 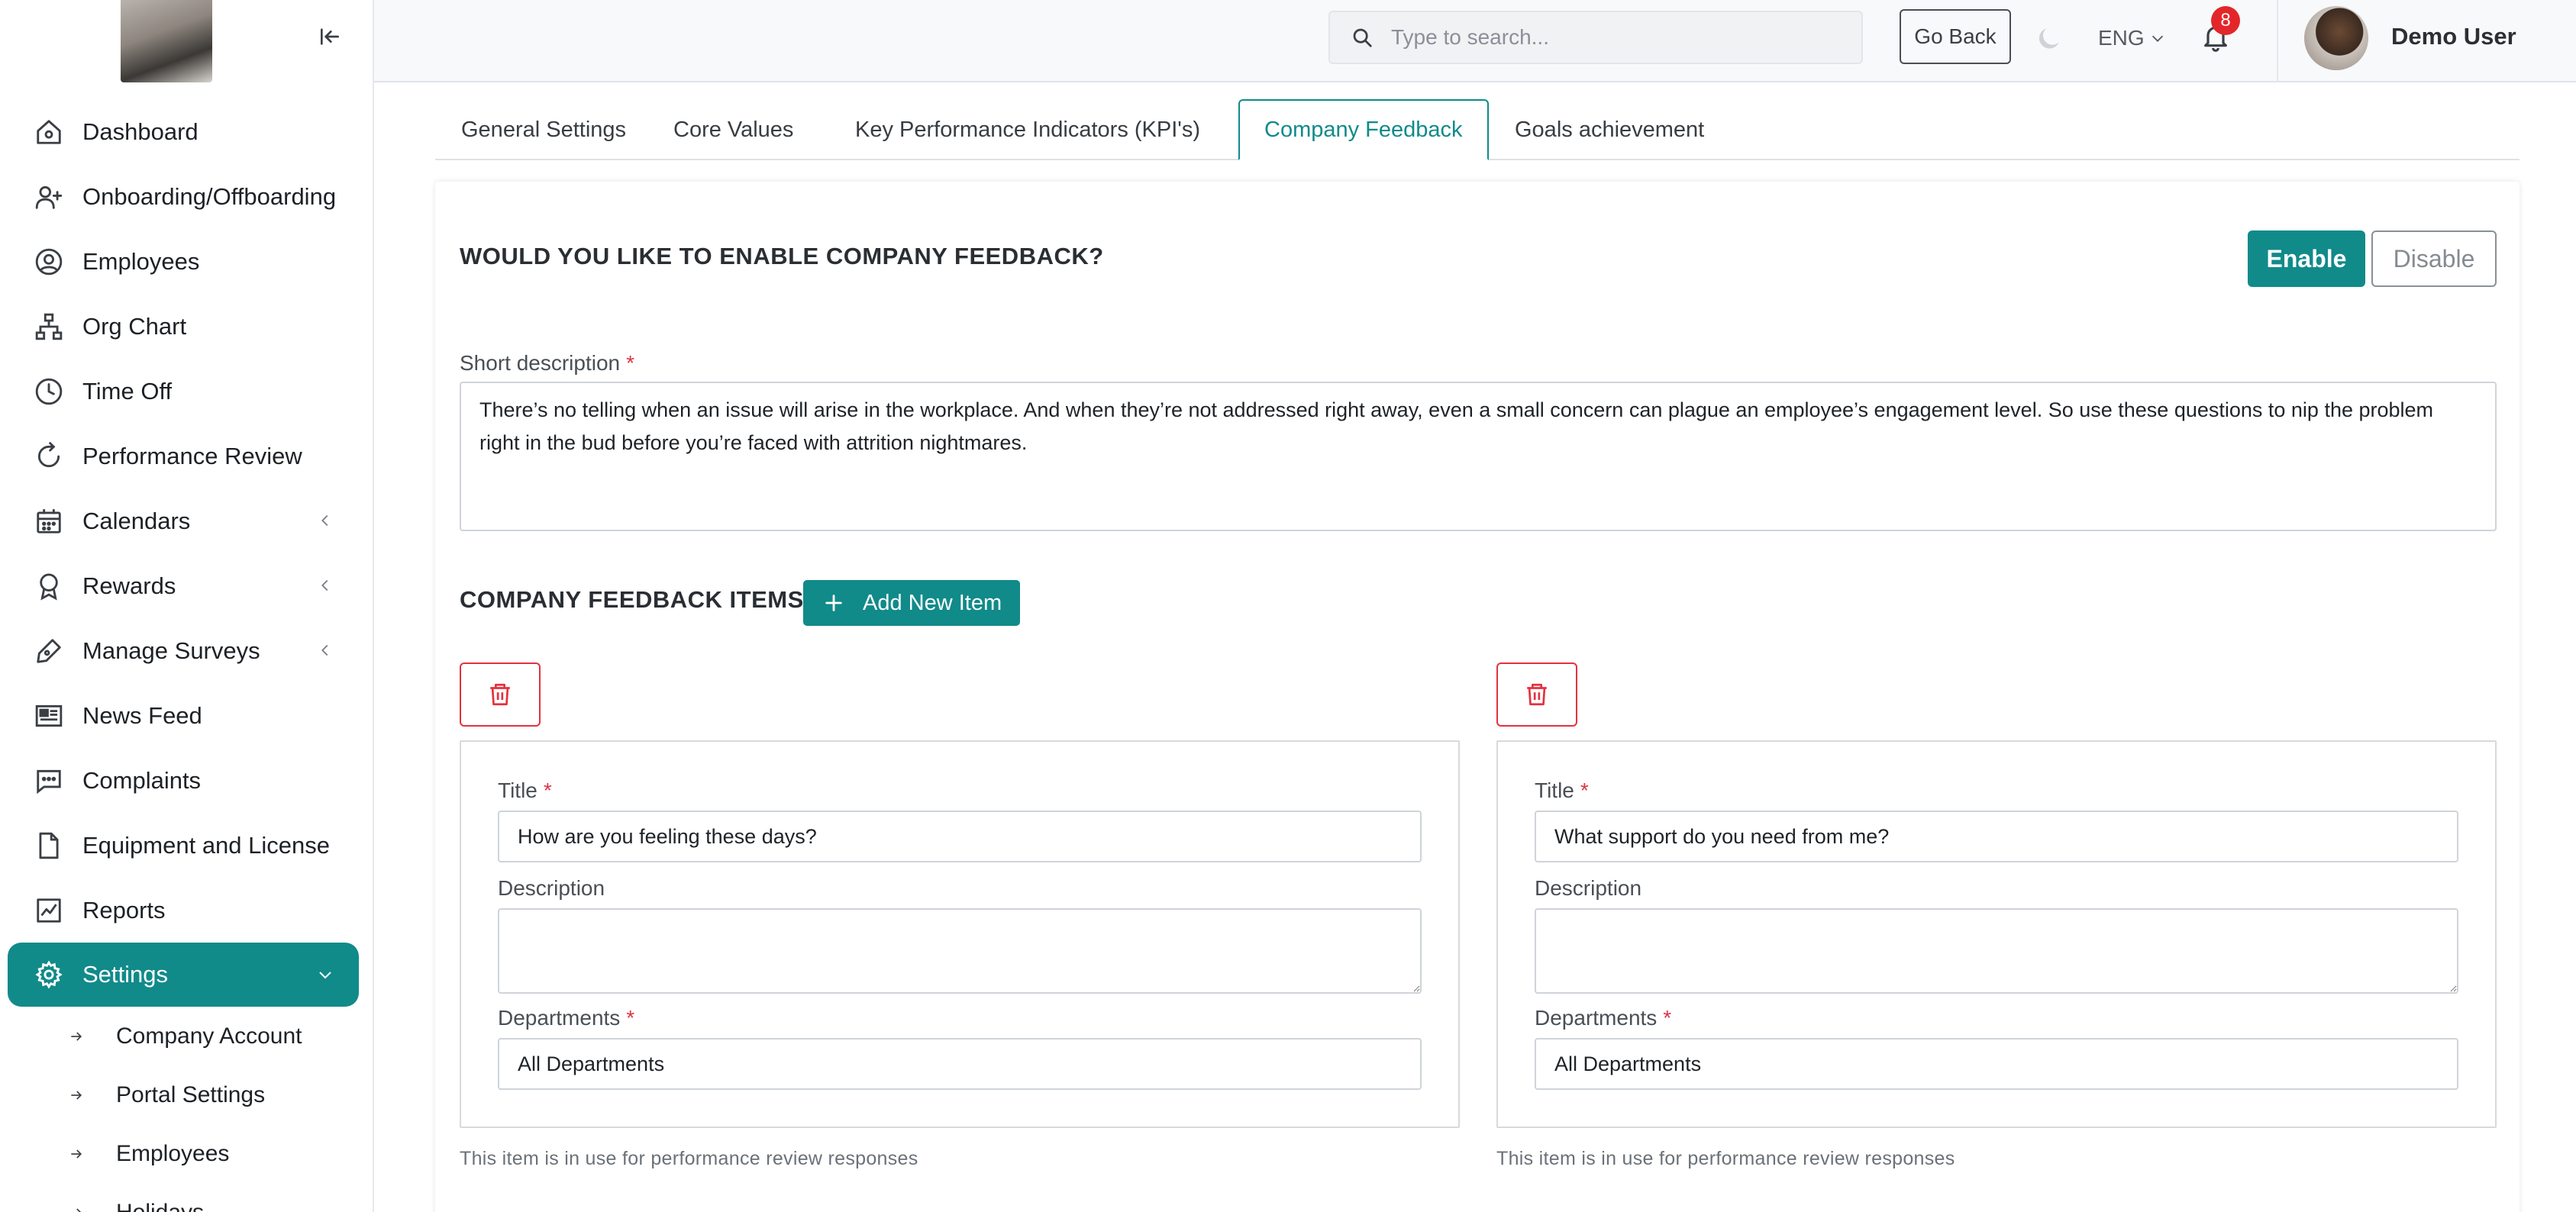 I want to click on clock-icon, so click(x=49, y=391).